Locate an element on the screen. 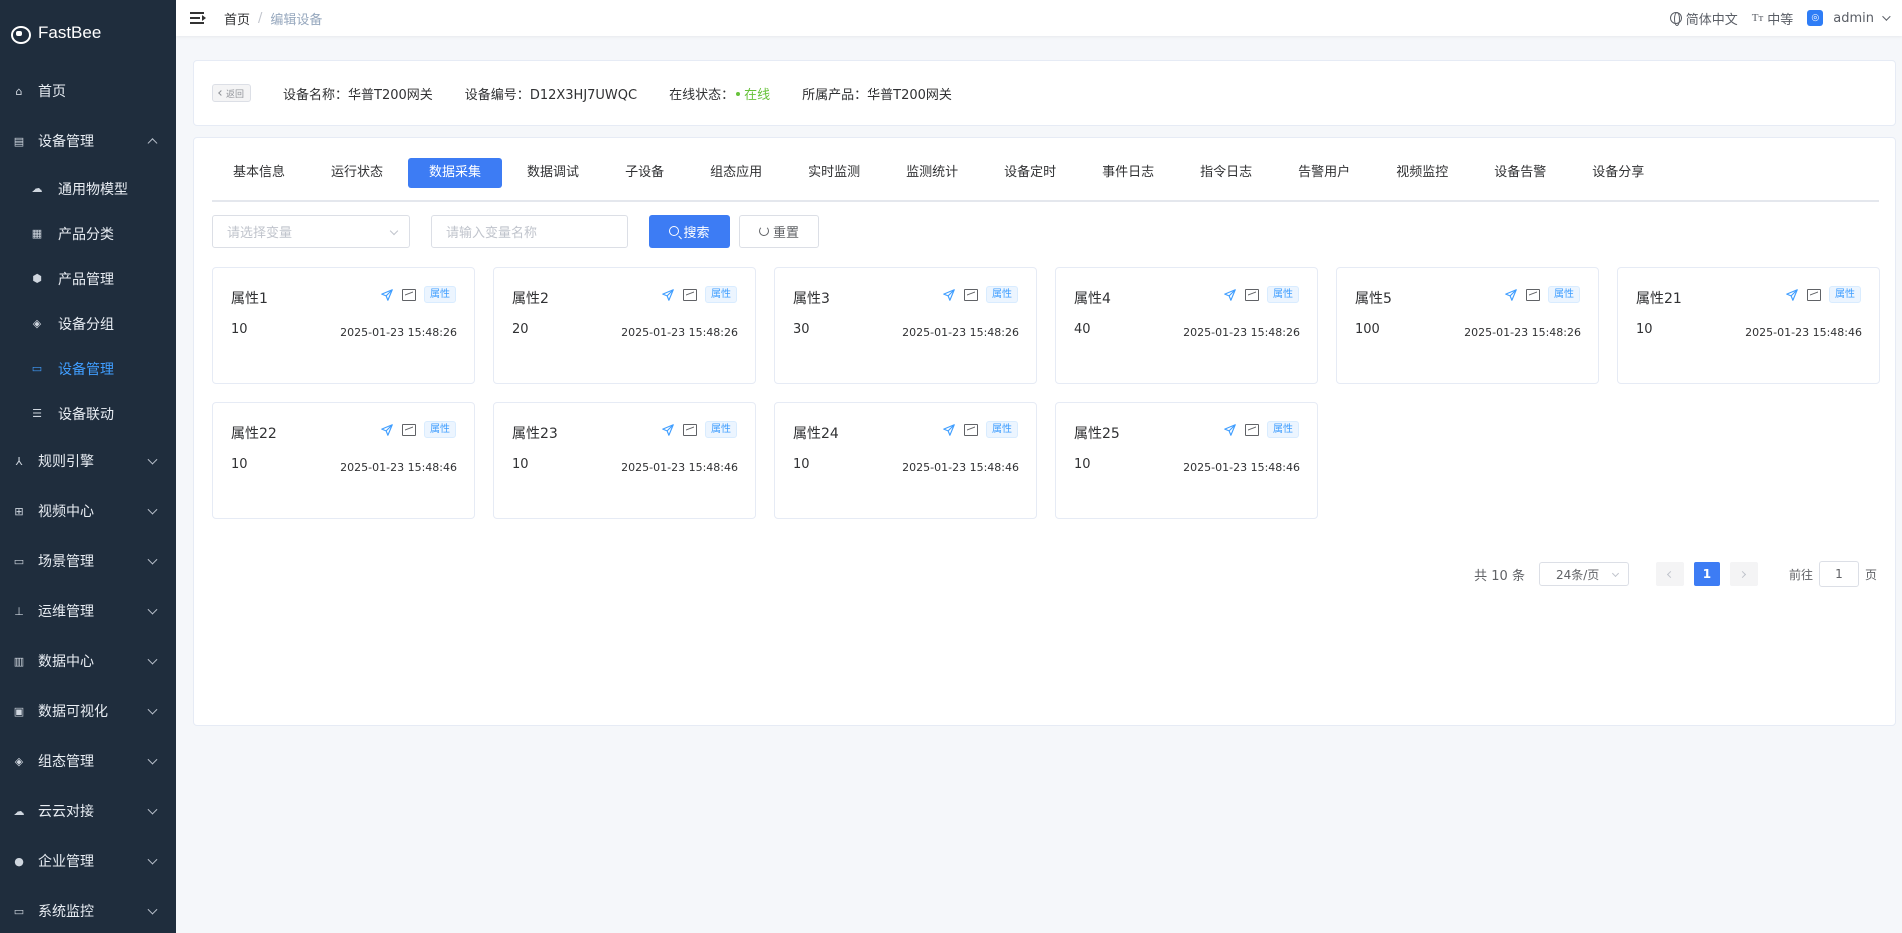 The height and width of the screenshot is (933, 1902). chevron-right-icon is located at coordinates (1743, 574).